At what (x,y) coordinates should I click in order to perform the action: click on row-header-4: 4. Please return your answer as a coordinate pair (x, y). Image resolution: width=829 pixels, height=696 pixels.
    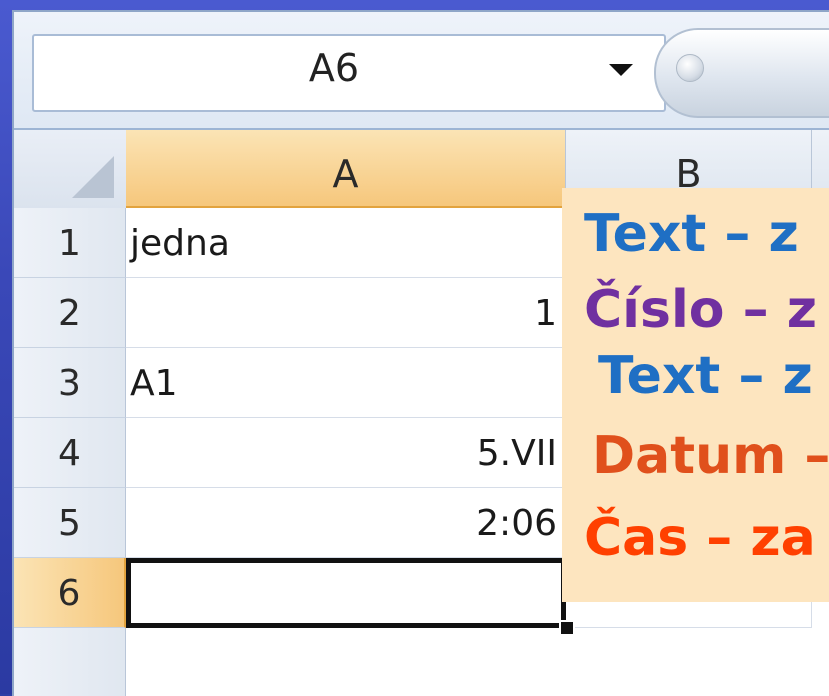
    Looking at the image, I should click on (70, 453).